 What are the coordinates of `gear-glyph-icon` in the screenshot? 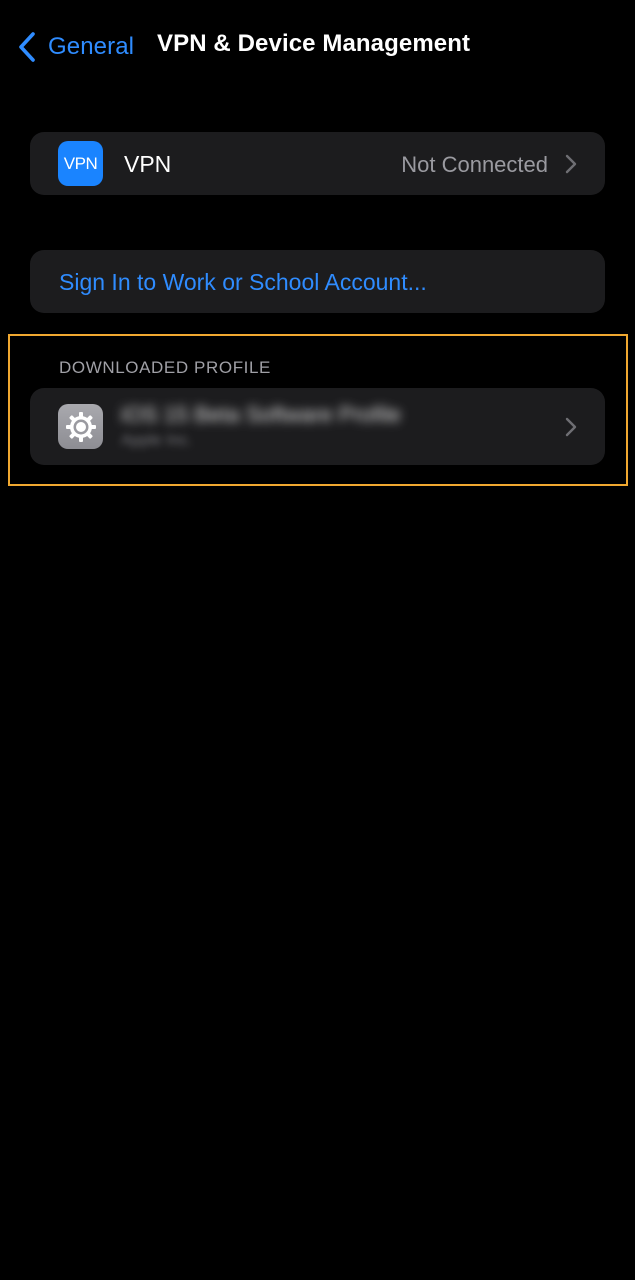 It's located at (80, 426).